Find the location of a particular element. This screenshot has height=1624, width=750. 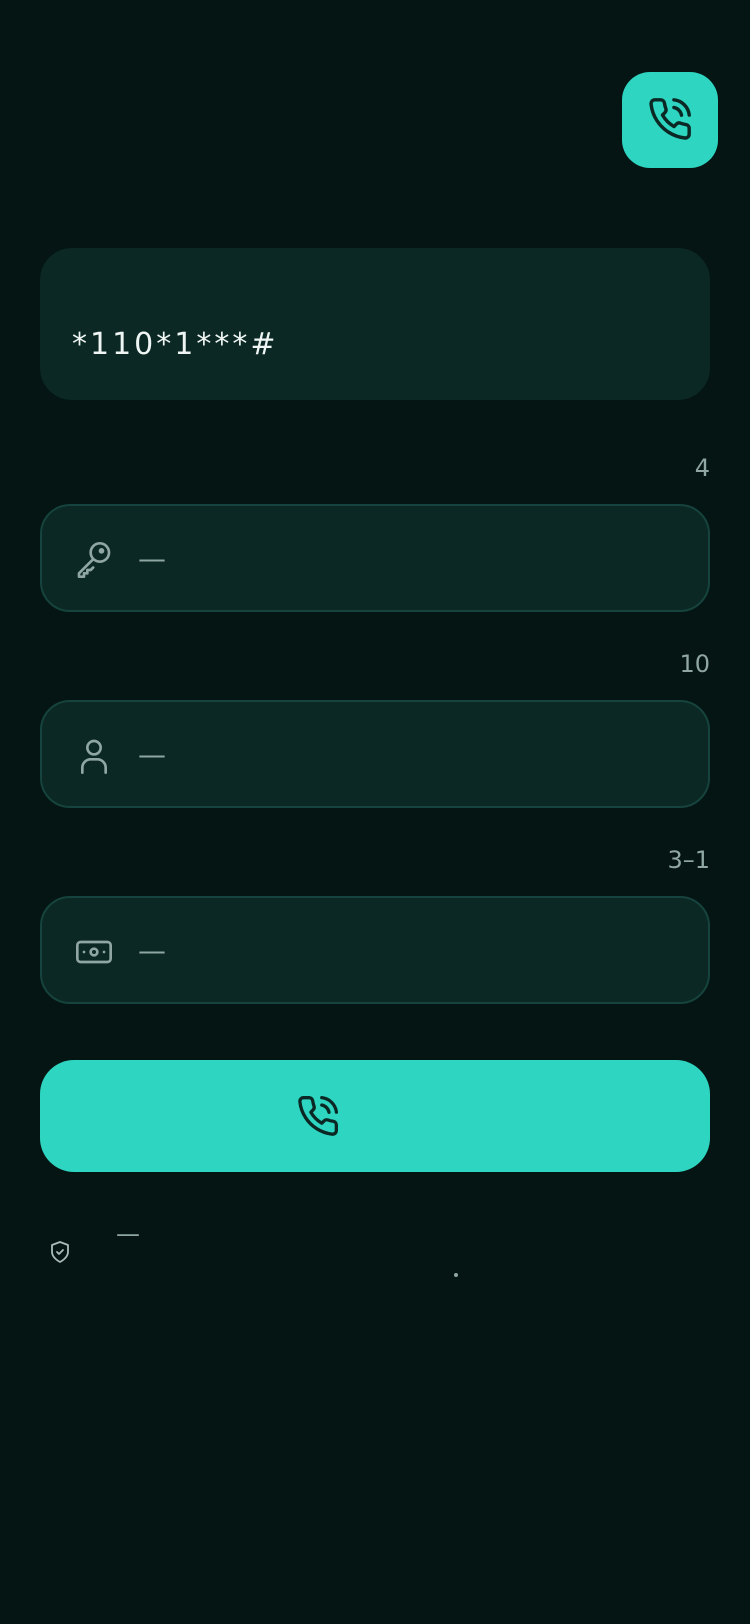

security-note: — is located at coordinates (128, 1234).